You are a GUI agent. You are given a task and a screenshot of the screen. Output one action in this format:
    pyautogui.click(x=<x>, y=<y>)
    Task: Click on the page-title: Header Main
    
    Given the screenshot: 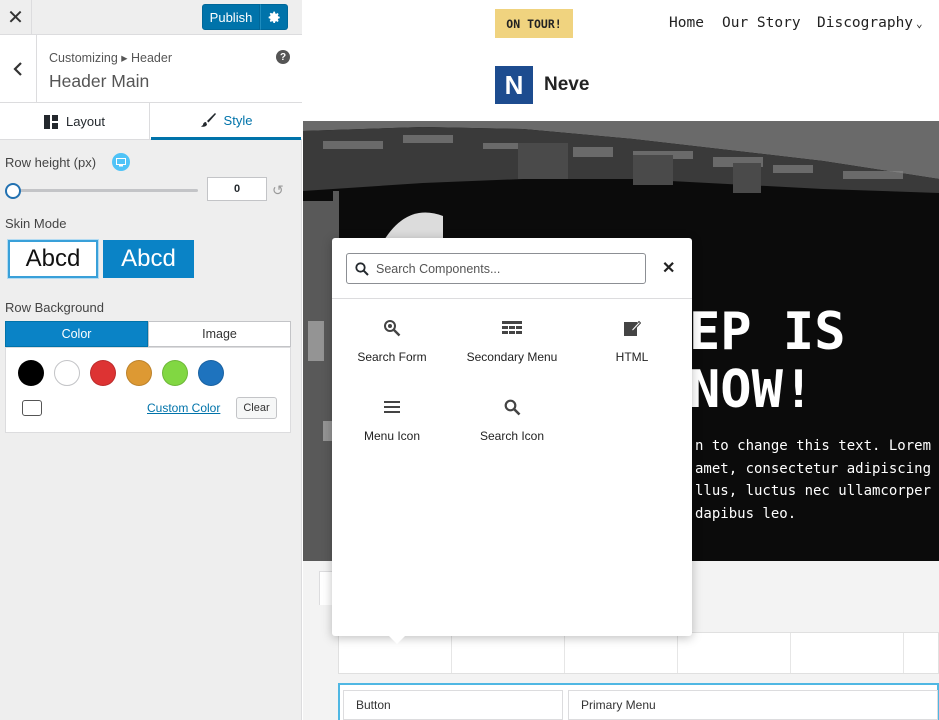 What is the action you would take?
    pyautogui.click(x=99, y=81)
    